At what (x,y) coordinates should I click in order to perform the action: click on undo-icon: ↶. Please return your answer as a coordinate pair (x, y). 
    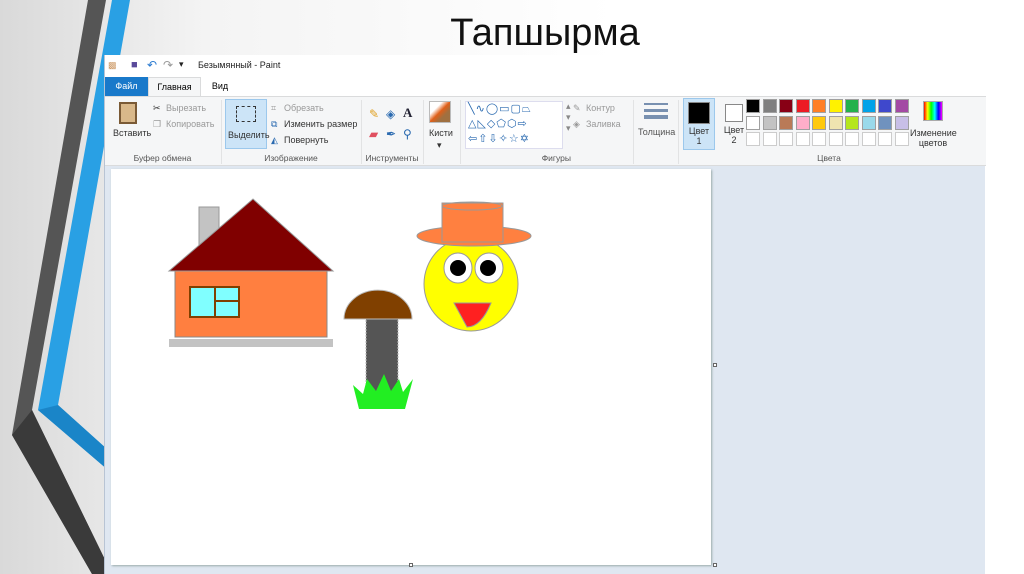
    Looking at the image, I should click on (152, 65).